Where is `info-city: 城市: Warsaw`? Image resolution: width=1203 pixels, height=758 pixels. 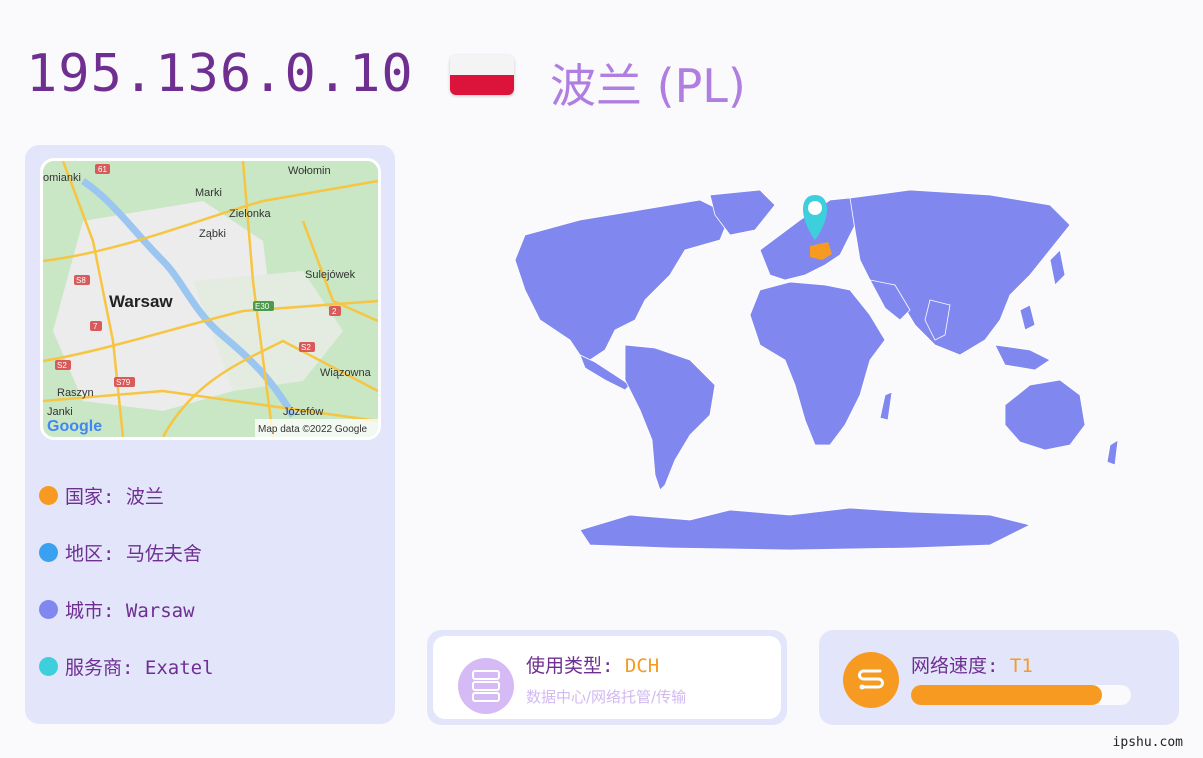 info-city: 城市: Warsaw is located at coordinates (126, 609).